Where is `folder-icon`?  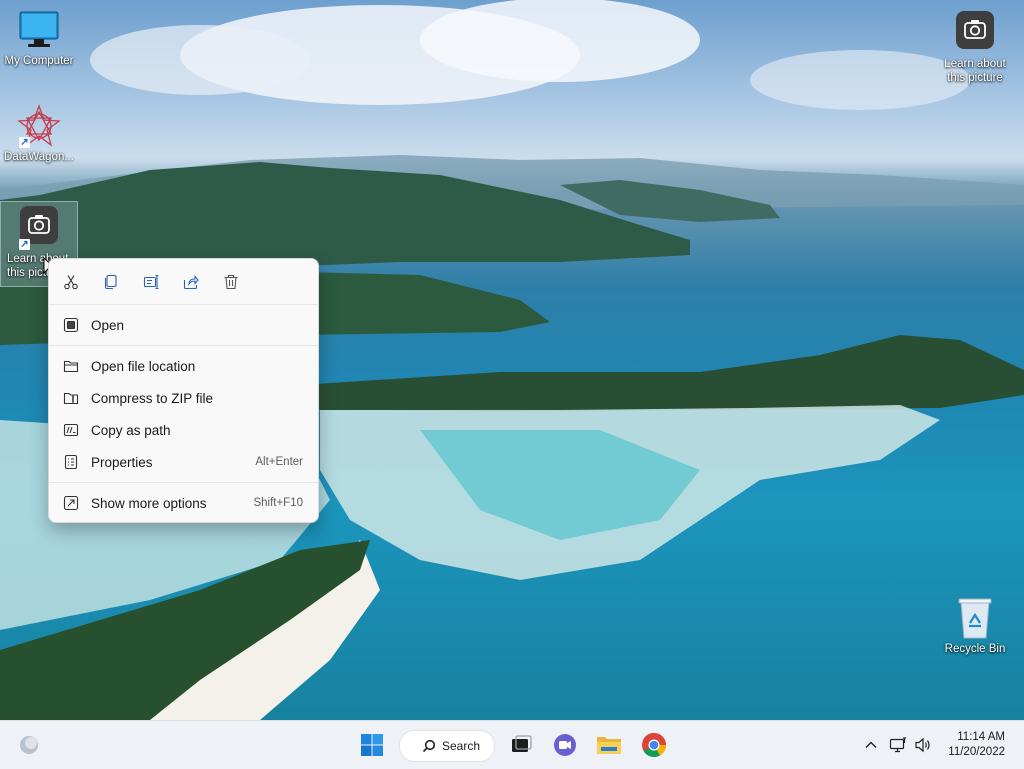
folder-icon is located at coordinates (71, 366).